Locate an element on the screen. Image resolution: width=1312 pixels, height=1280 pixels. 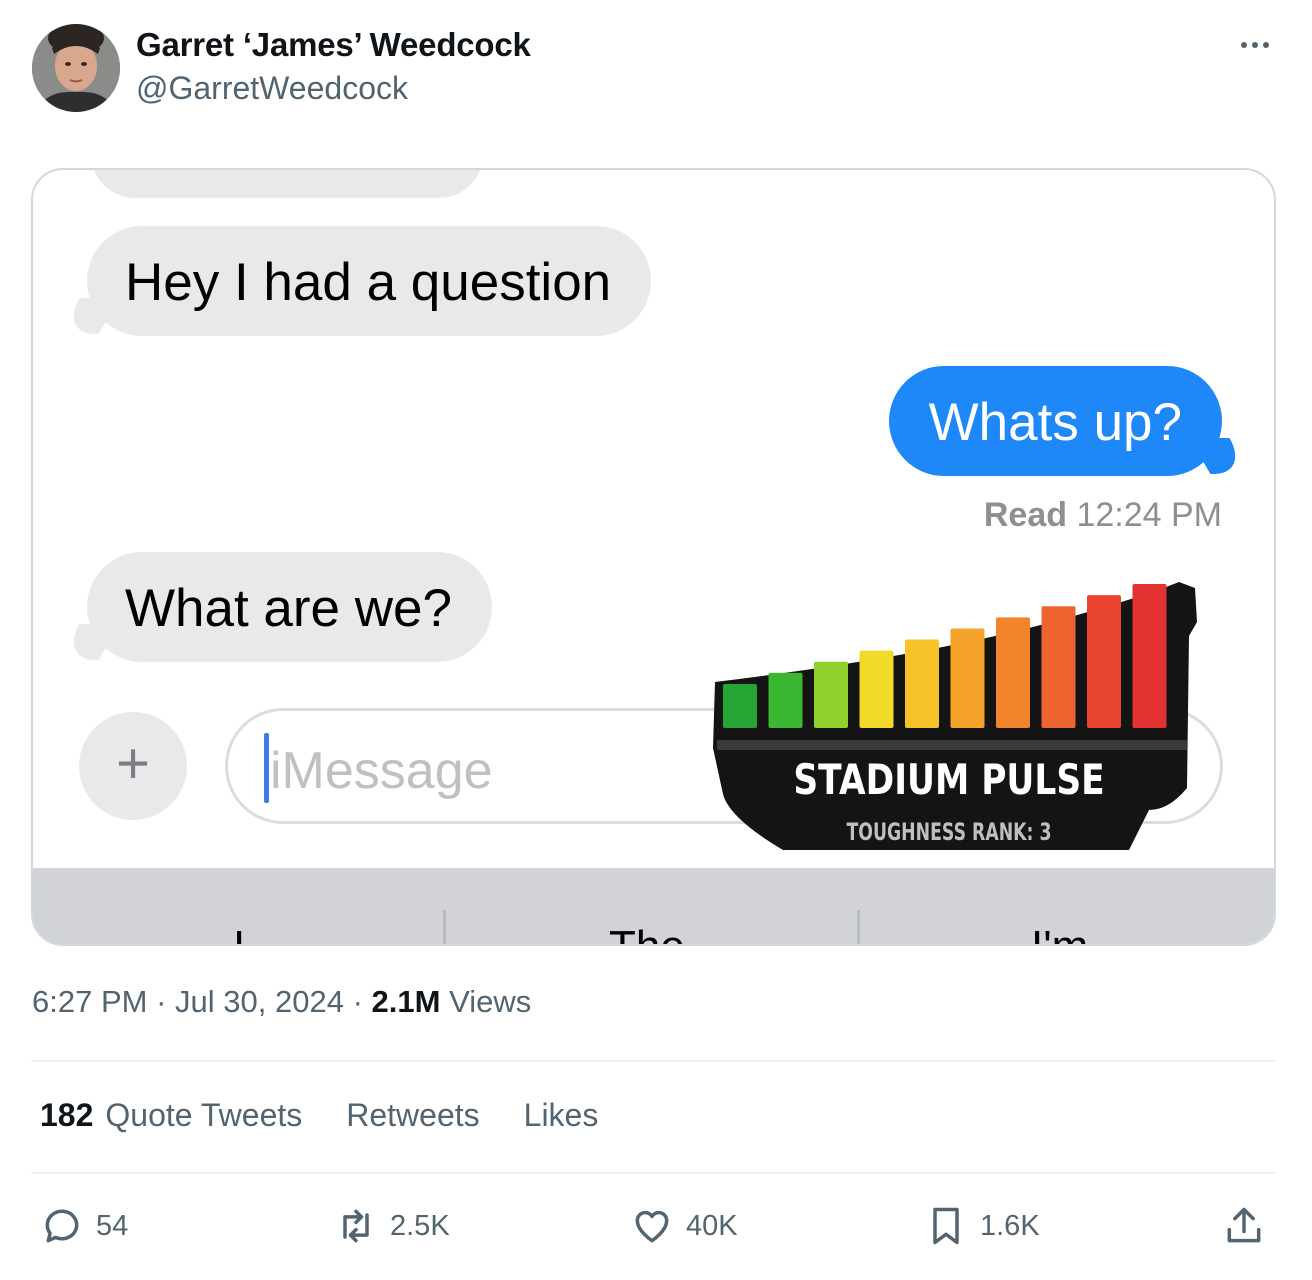
keyboard-suggestion-bar: I The I'm is located at coordinates (653, 906).